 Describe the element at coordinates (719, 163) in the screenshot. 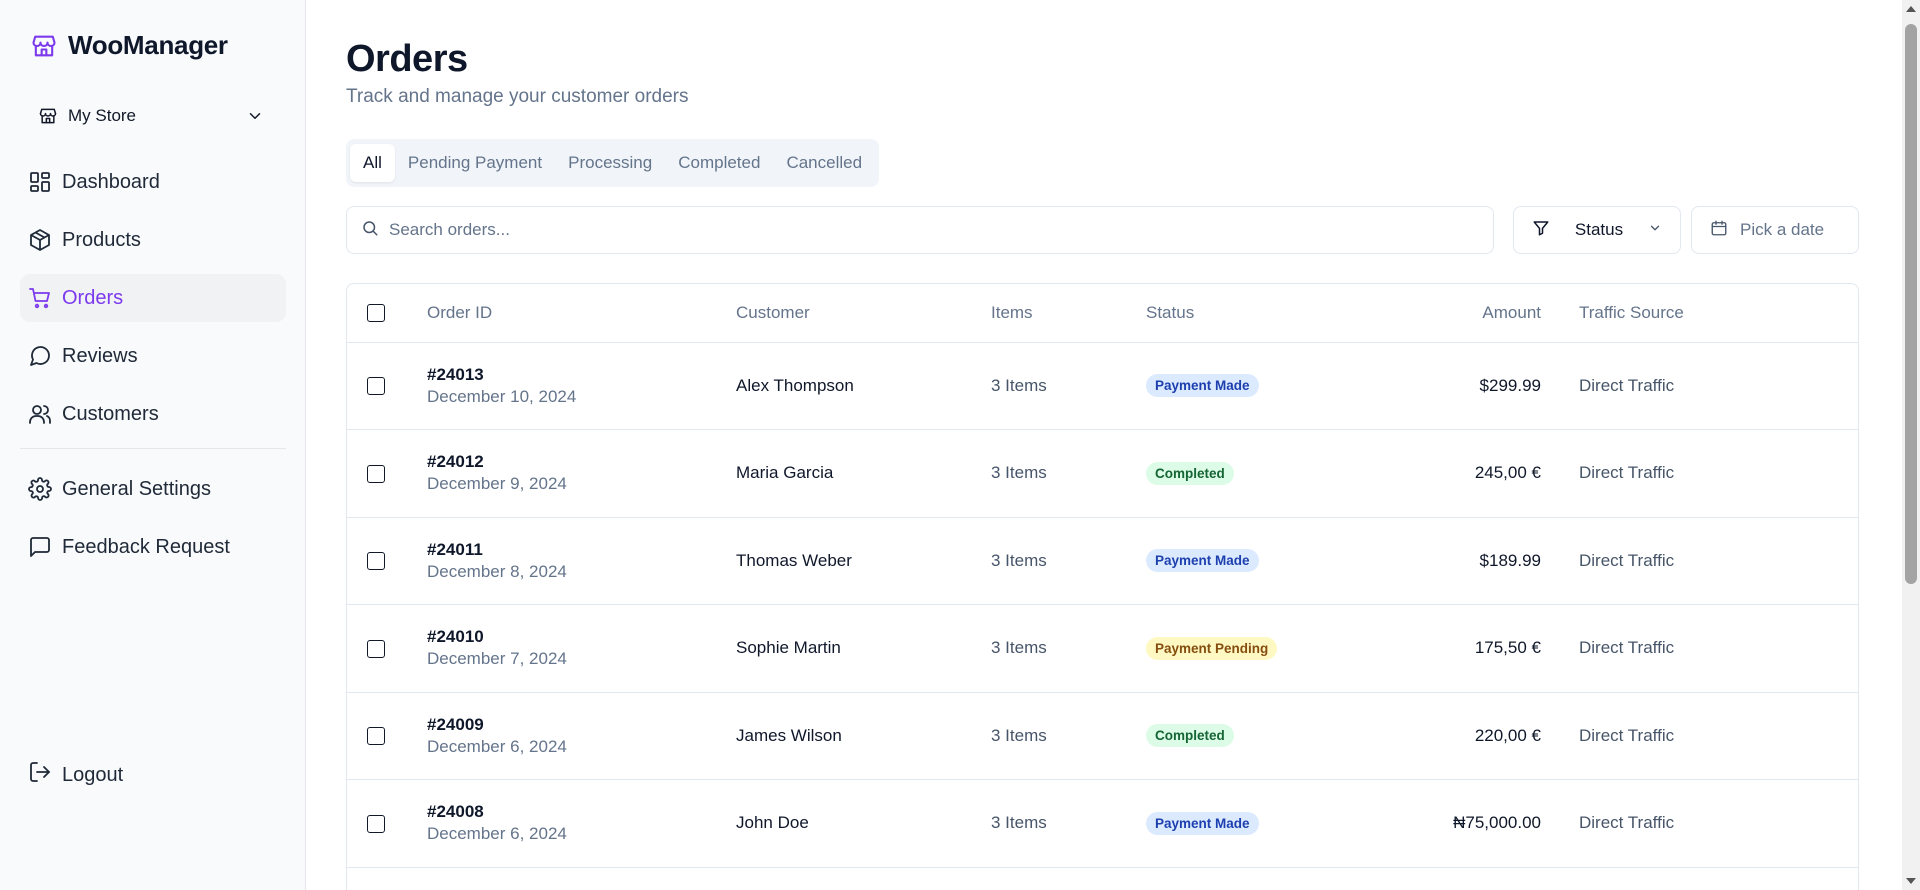

I see `tab-completed: Completed` at that location.